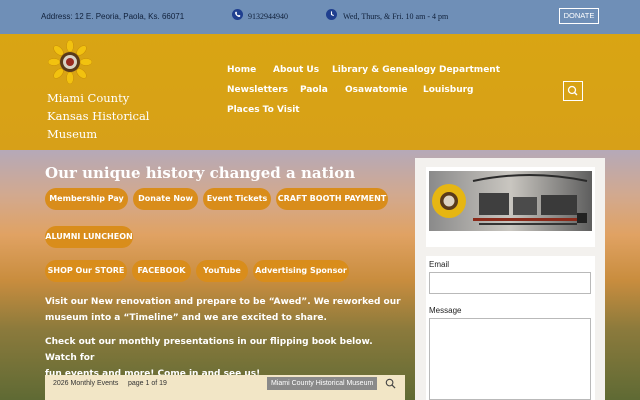  Describe the element at coordinates (88, 98) in the screenshot. I see `site-name-line: Miami County` at that location.